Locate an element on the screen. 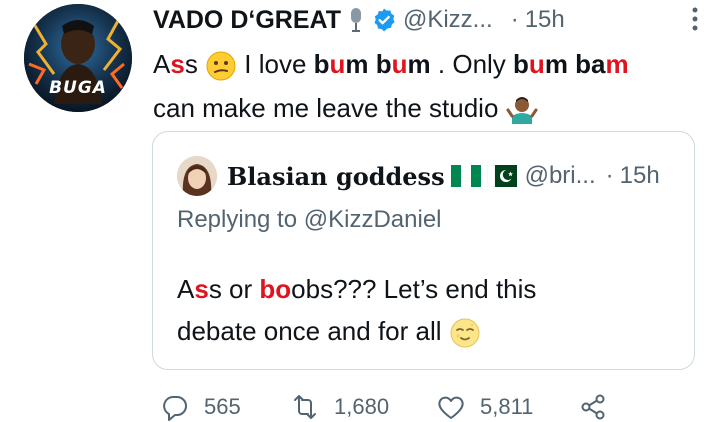  text-segment: m is located at coordinates (419, 64).